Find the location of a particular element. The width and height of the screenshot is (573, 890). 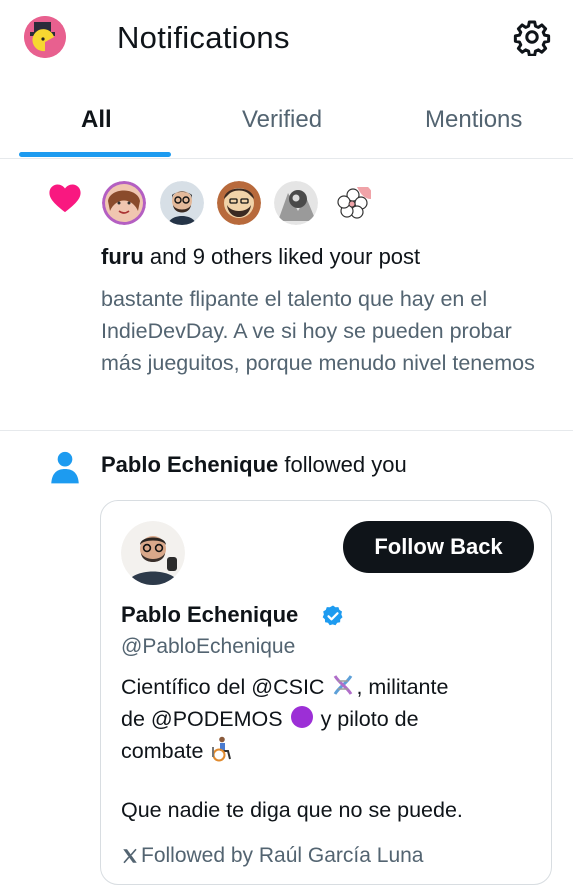

top-bar: Notifications is located at coordinates (286, 39).